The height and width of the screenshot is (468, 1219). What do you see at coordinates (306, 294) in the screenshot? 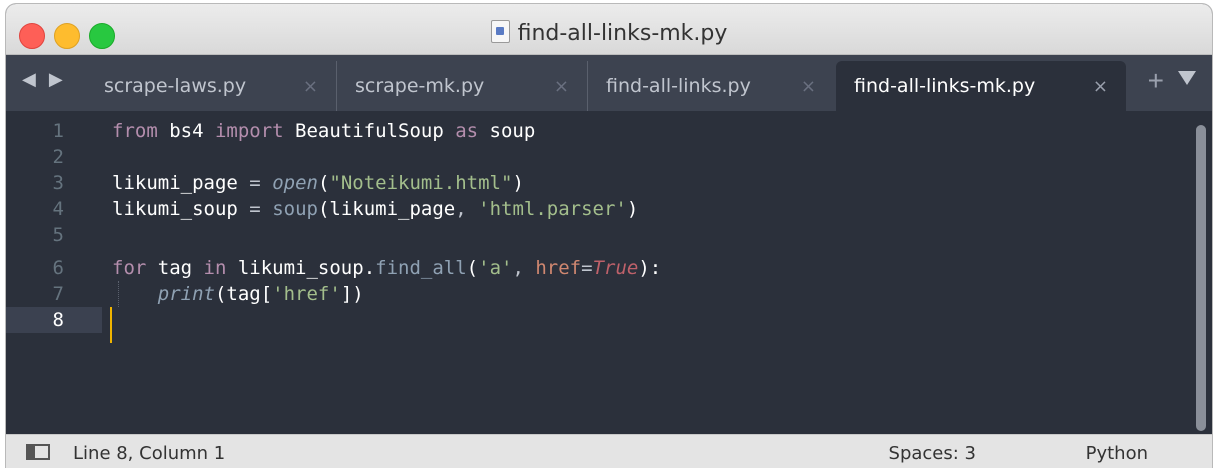
I see `code-token: 'href'` at bounding box center [306, 294].